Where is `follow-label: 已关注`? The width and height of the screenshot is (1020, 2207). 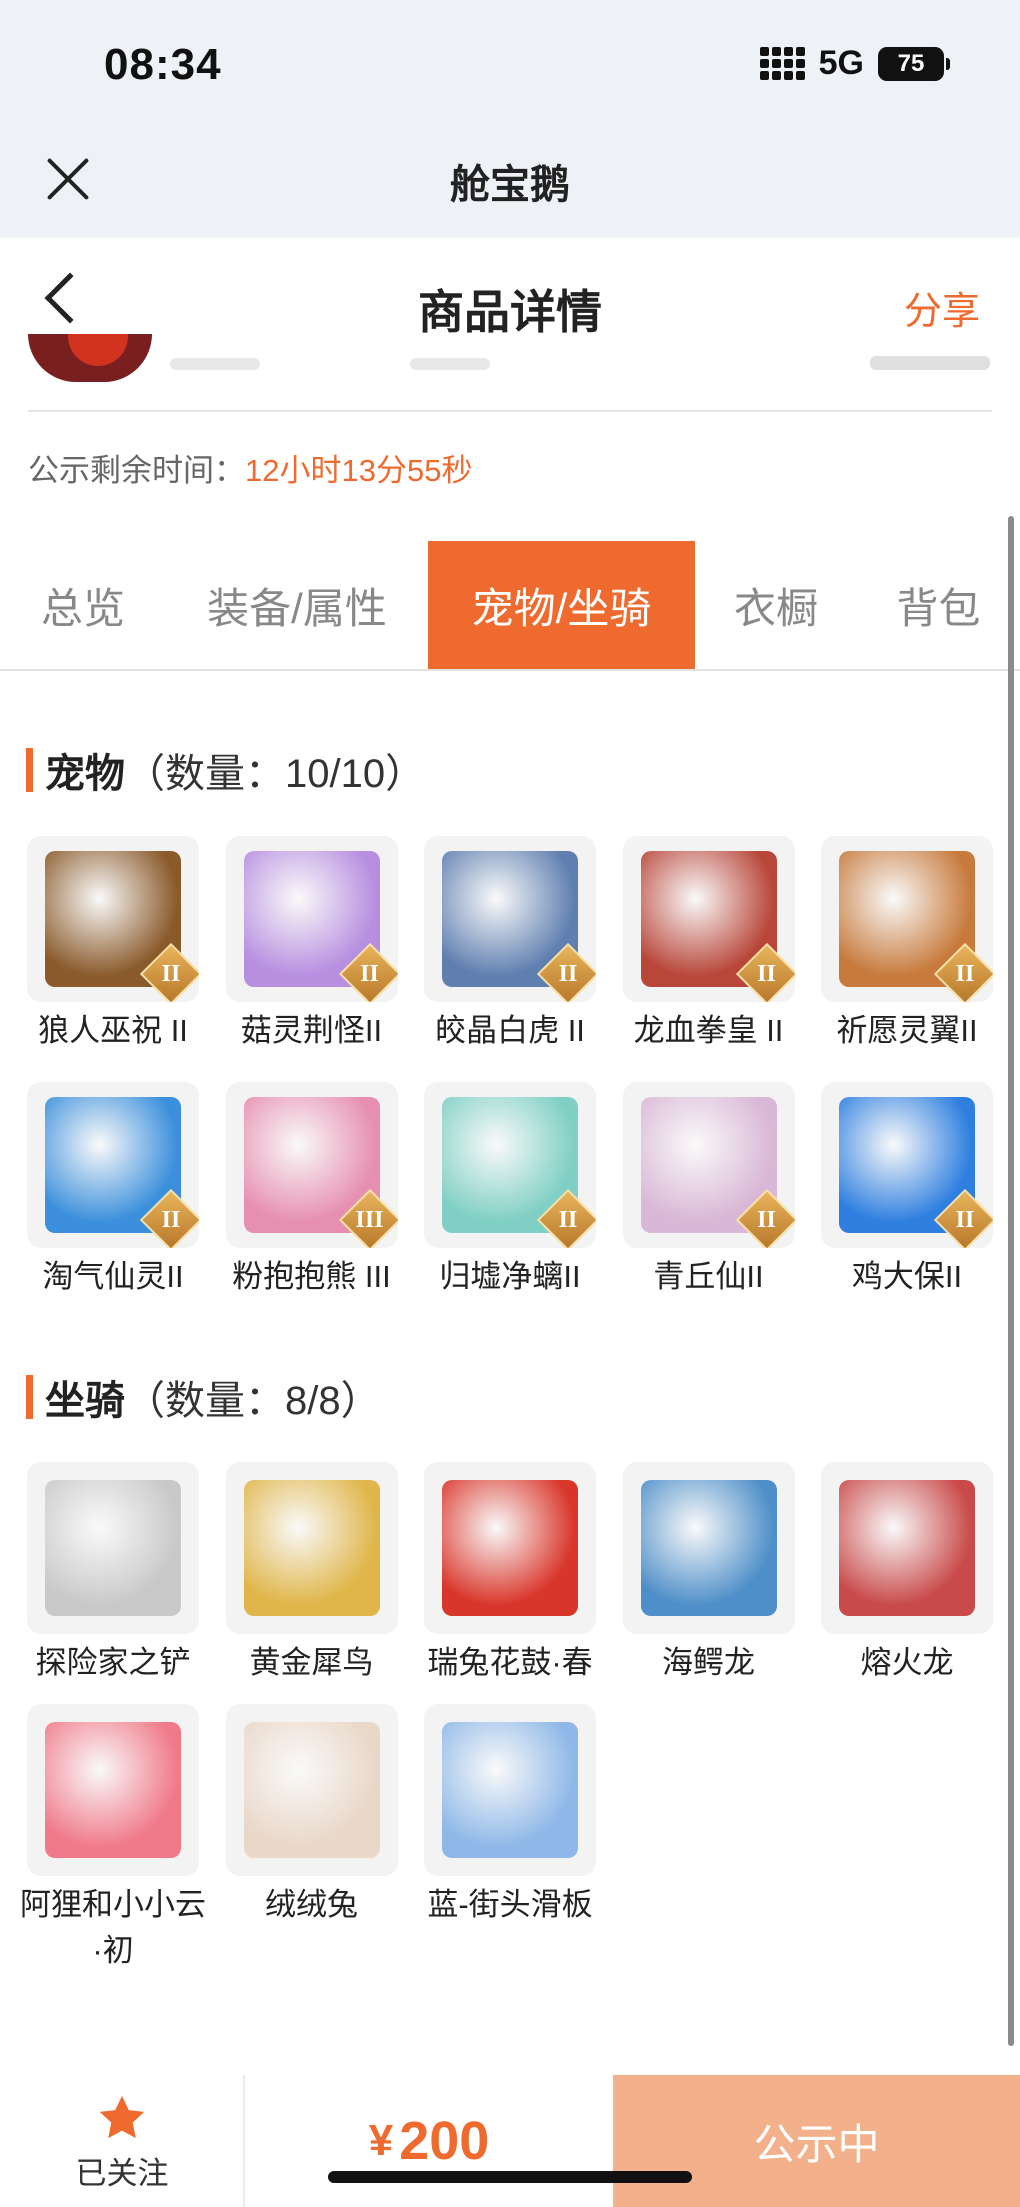
follow-label: 已关注 is located at coordinates (122, 2173).